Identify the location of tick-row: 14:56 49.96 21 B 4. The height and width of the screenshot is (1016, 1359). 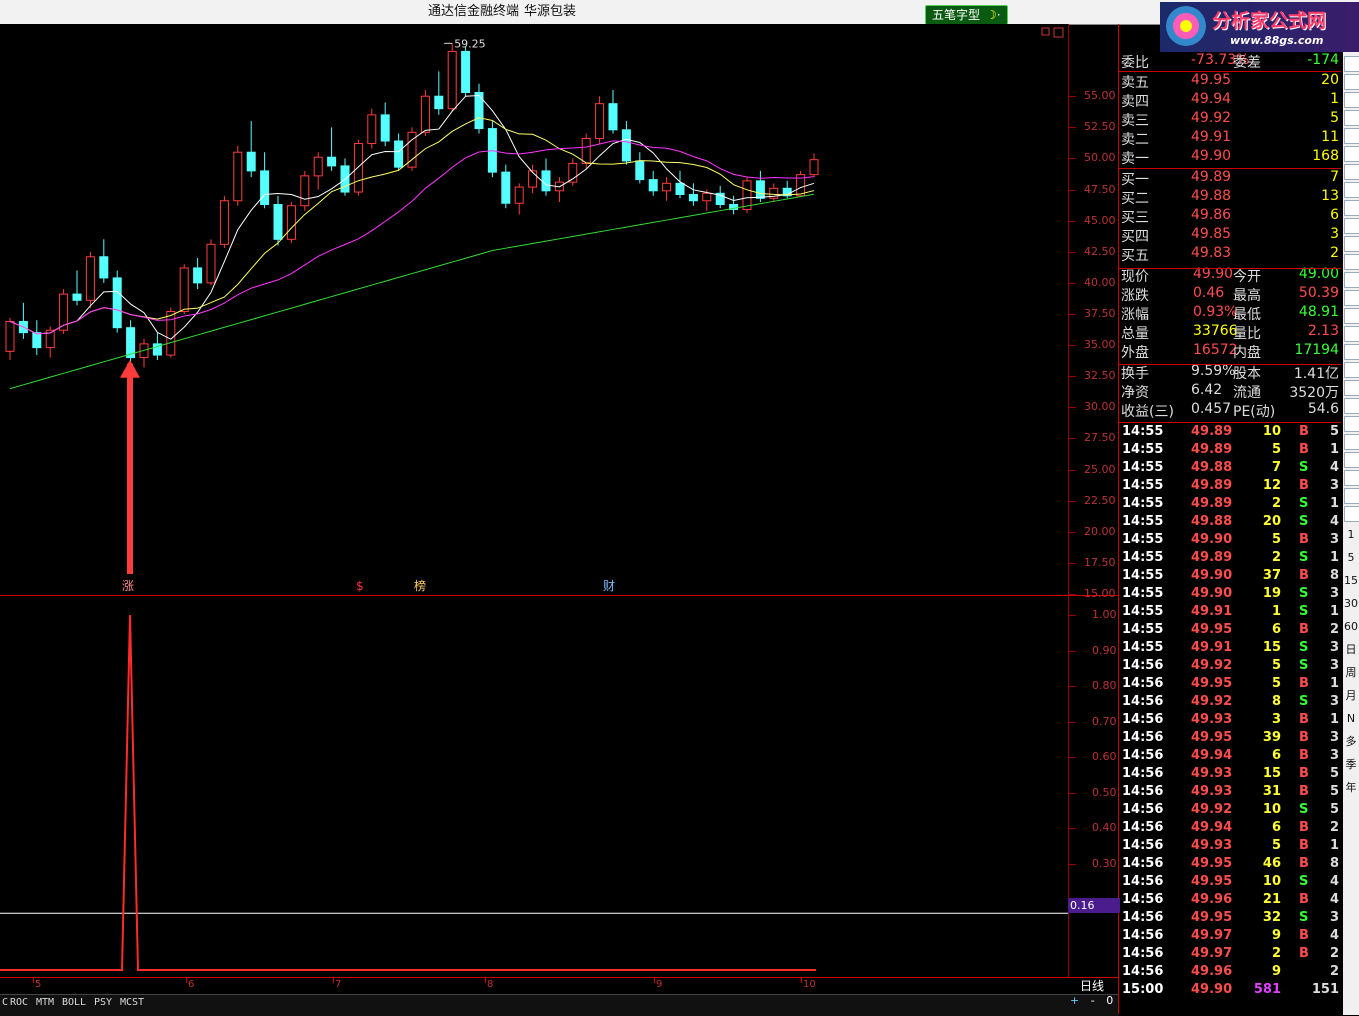
(1230, 901).